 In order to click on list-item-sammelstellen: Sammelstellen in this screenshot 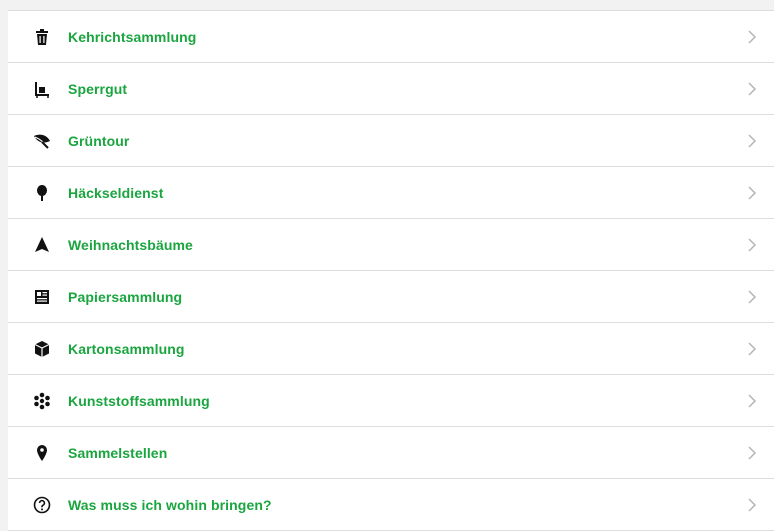, I will do `click(391, 453)`.